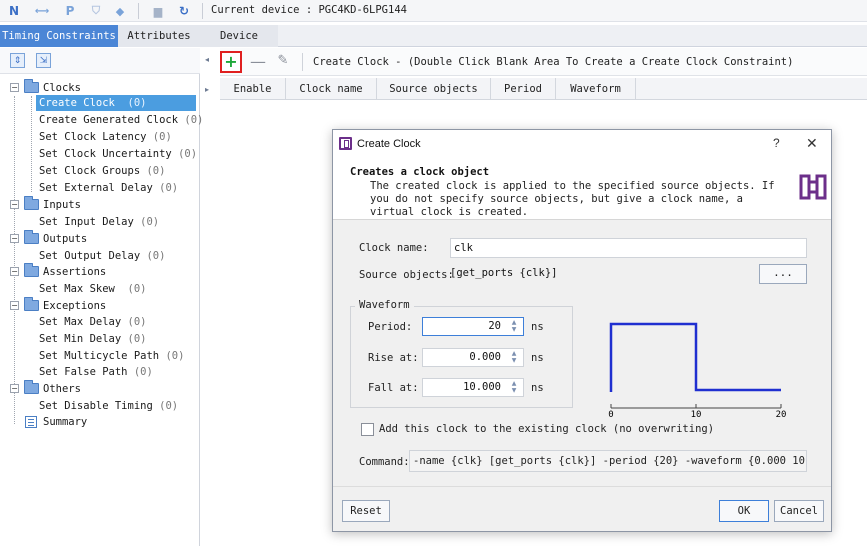 This screenshot has width=867, height=546. What do you see at coordinates (96, 406) in the screenshot?
I see `tree-item-label: Set Disable Timing` at bounding box center [96, 406].